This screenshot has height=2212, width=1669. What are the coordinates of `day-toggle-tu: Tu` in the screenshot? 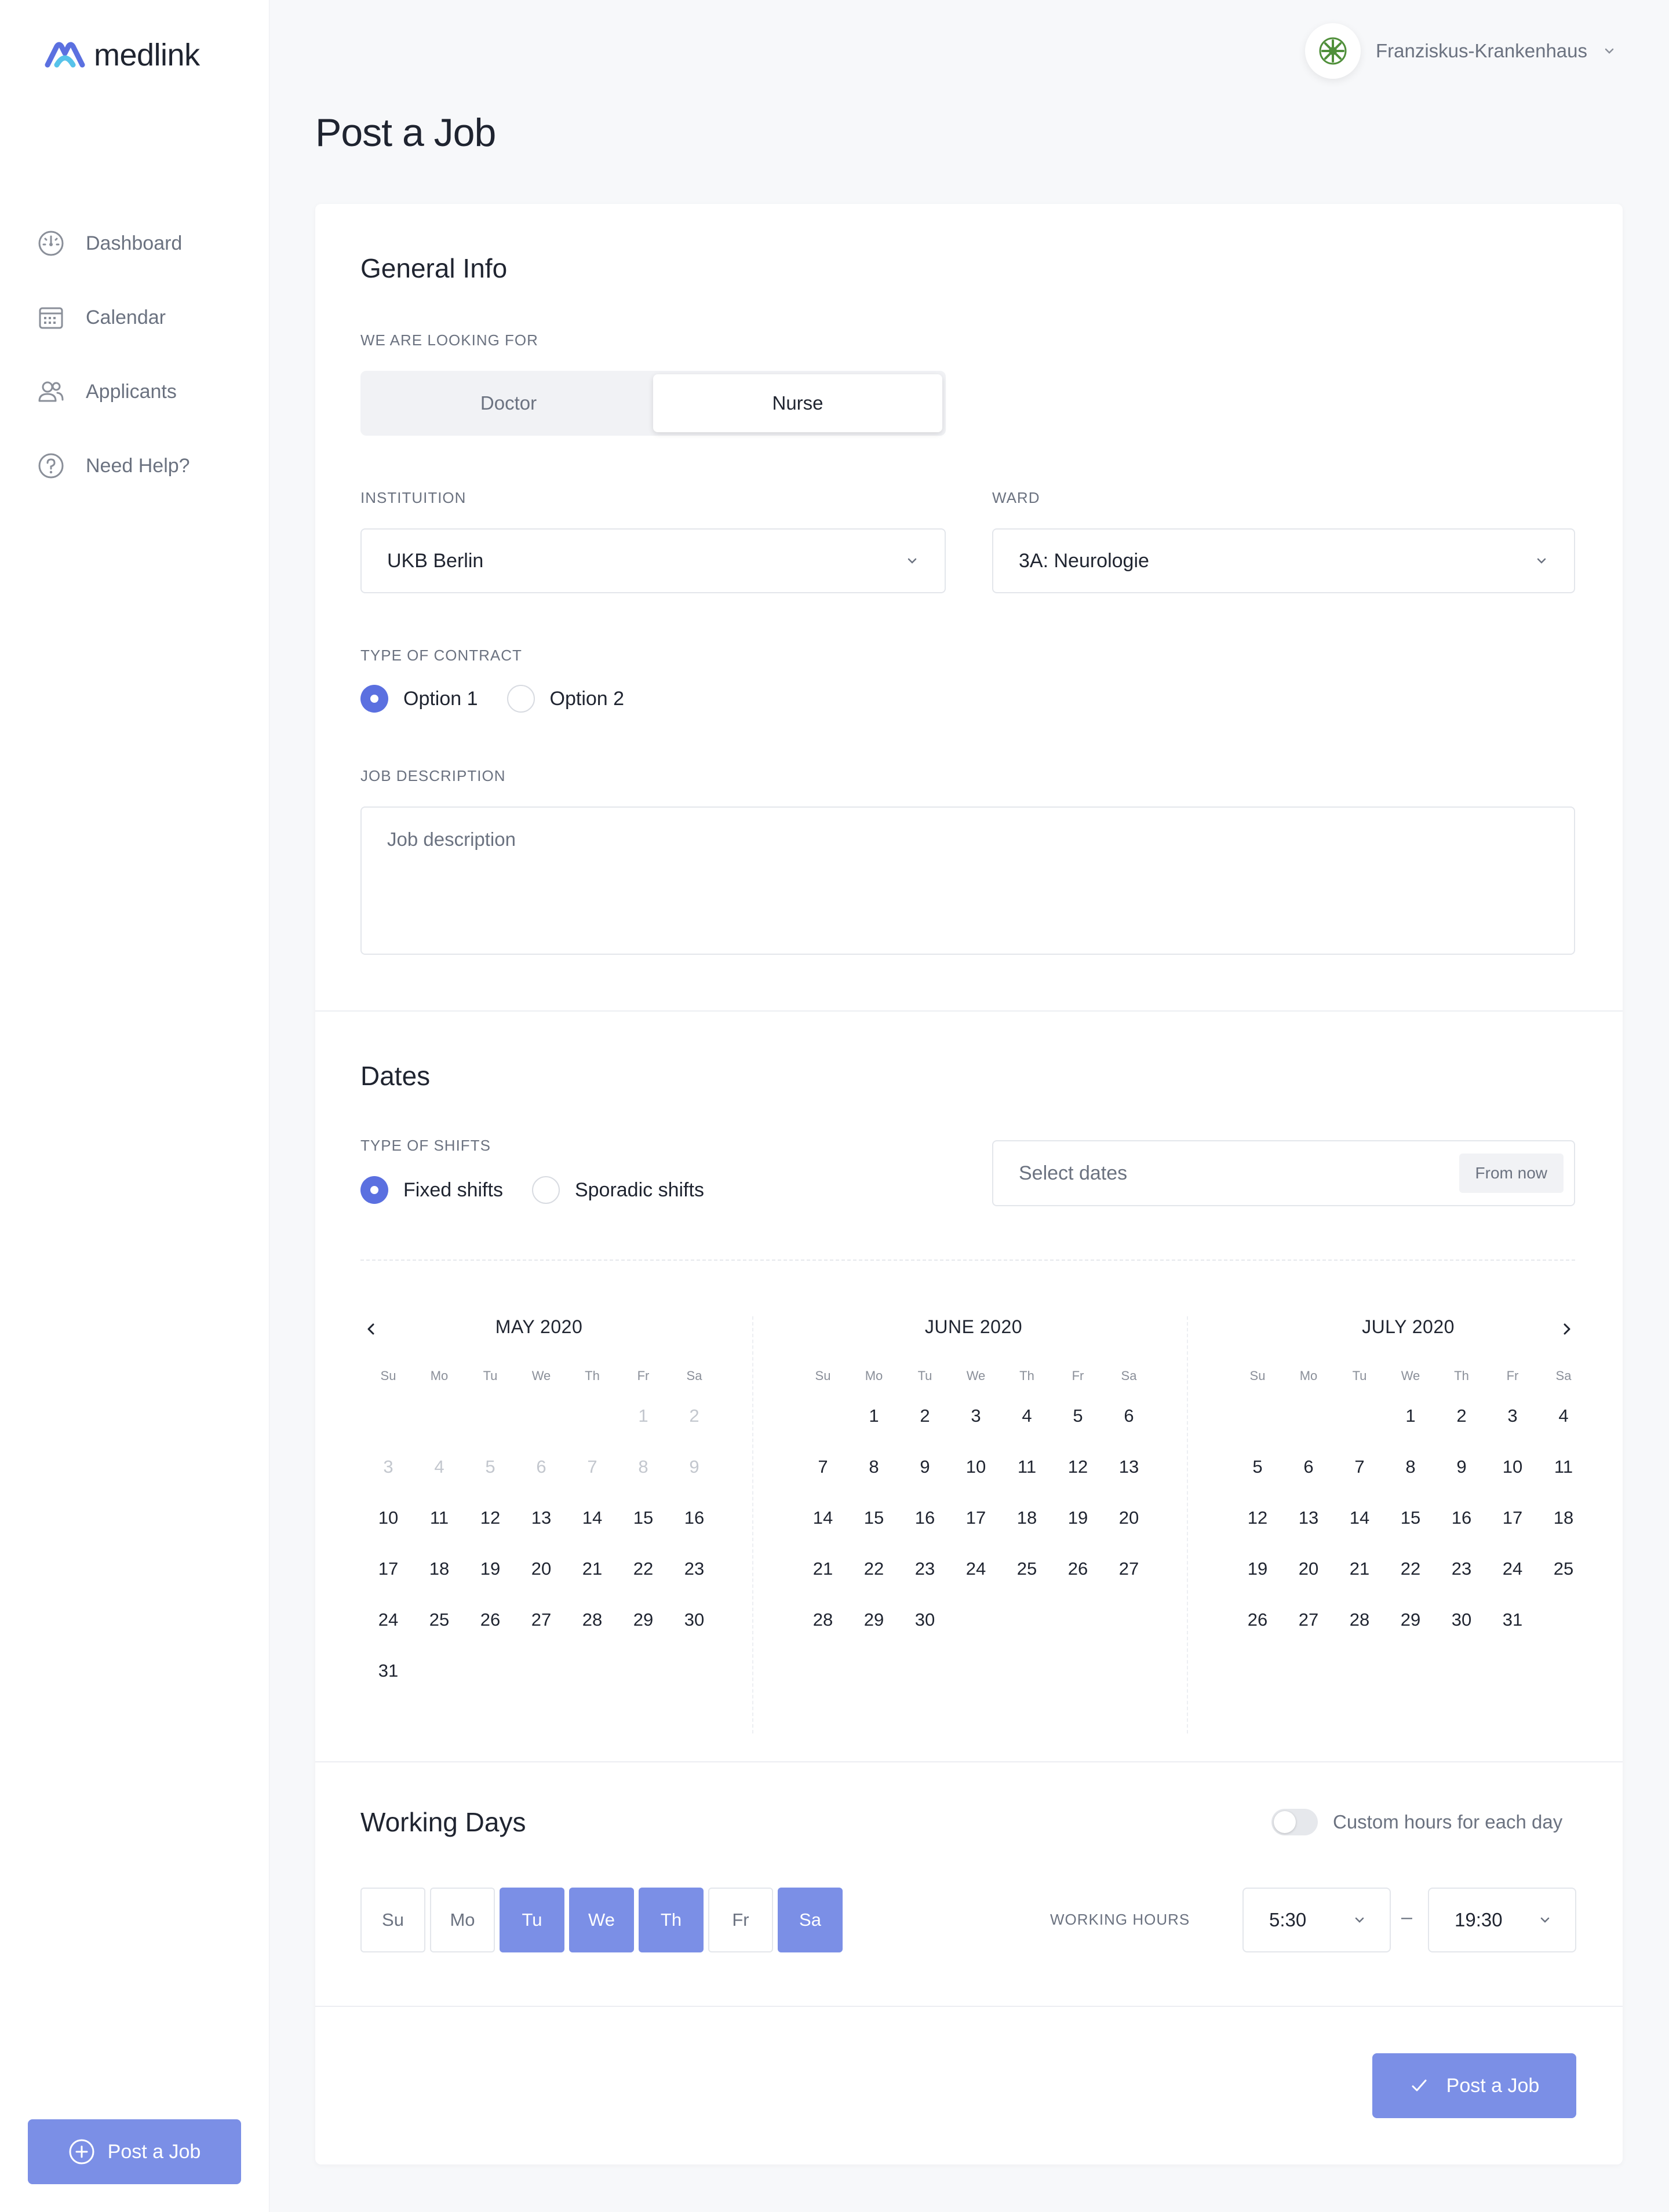 It's located at (532, 1920).